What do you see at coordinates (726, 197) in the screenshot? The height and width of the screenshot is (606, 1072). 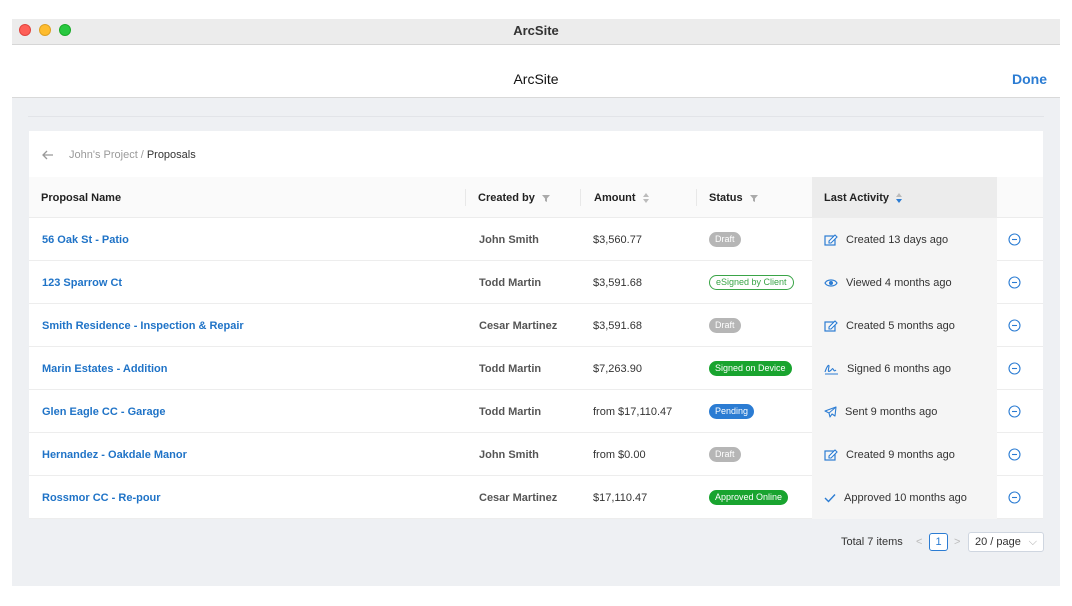 I see `column-label: Status` at bounding box center [726, 197].